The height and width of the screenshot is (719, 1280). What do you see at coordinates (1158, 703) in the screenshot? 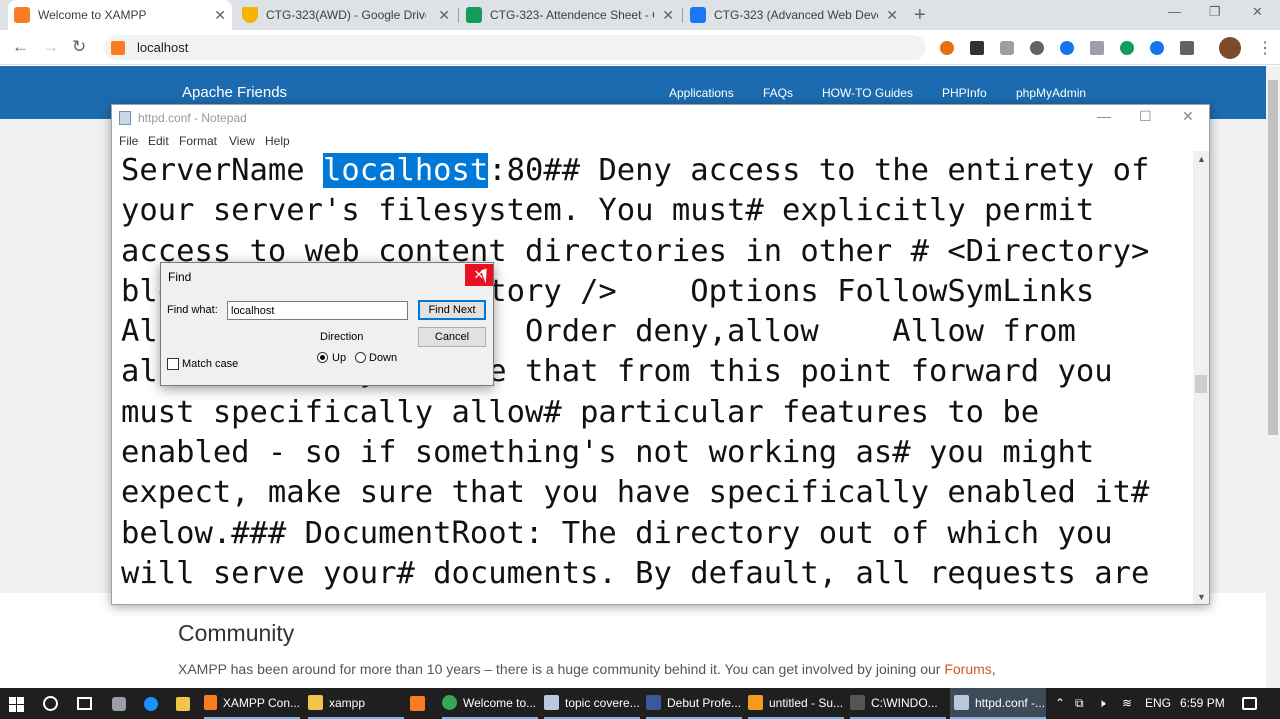
I see `language-indicator: ENG` at bounding box center [1158, 703].